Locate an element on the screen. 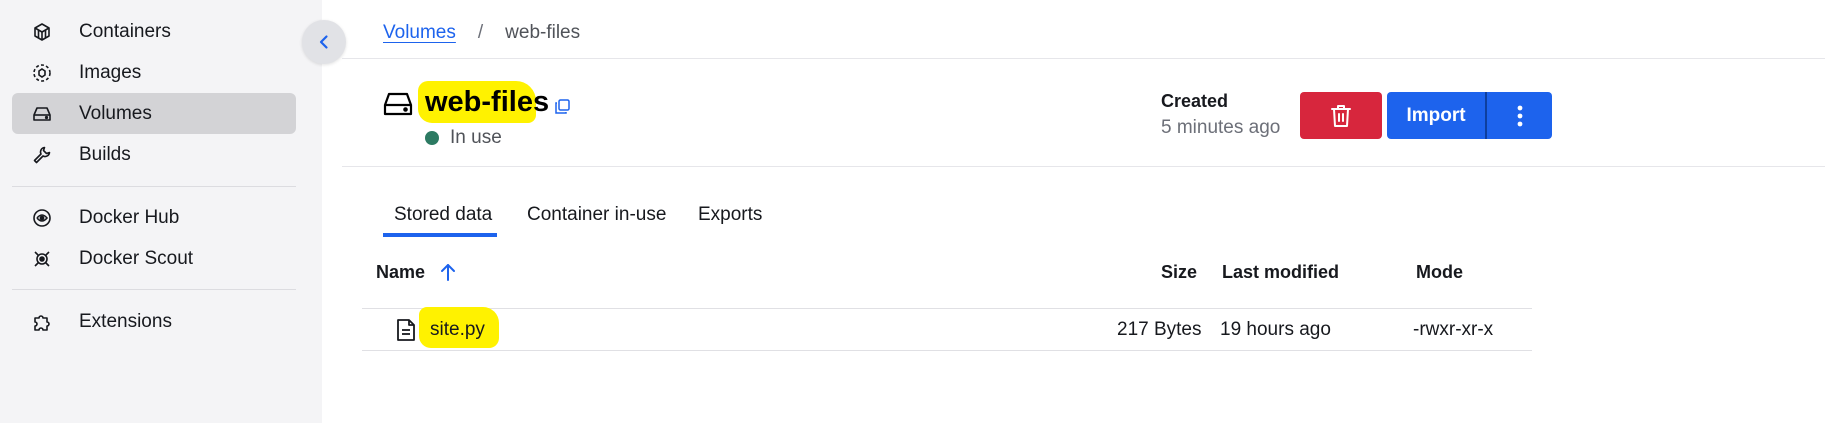 This screenshot has height=423, width=1825. breadcrumb-volumes-link: Volumes is located at coordinates (419, 33).